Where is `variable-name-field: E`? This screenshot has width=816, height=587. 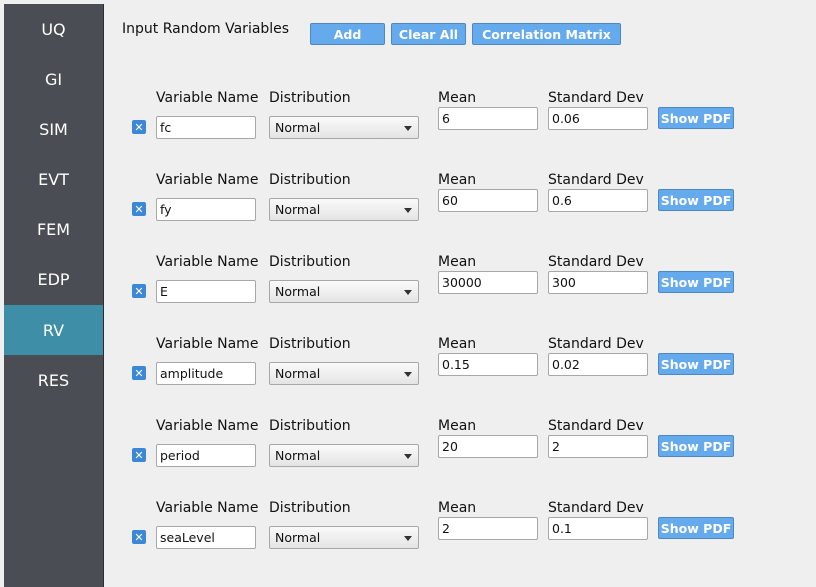
variable-name-field: E is located at coordinates (206, 291).